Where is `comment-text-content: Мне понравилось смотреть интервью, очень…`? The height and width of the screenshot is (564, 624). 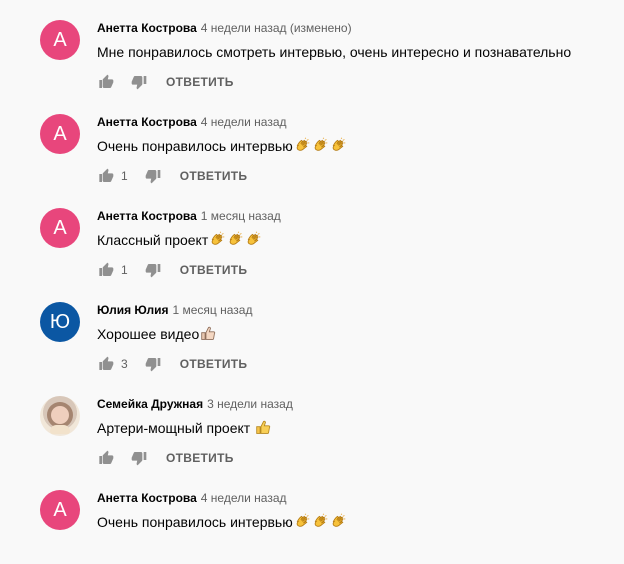 comment-text-content: Мне понравилось смотреть интервью, очень… is located at coordinates (334, 52).